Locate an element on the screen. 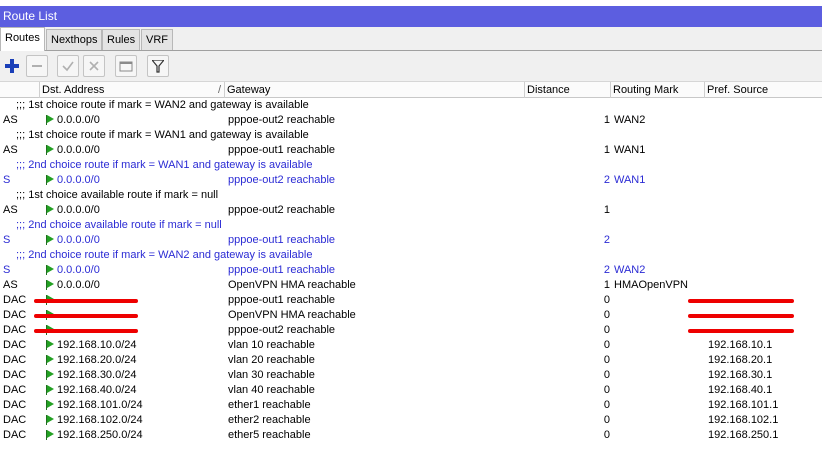 Image resolution: width=822 pixels, height=455 pixels. table-row: AS 0.0.0.0/0 pppoe-out1 reachable 1 WAN1 is located at coordinates (411, 150).